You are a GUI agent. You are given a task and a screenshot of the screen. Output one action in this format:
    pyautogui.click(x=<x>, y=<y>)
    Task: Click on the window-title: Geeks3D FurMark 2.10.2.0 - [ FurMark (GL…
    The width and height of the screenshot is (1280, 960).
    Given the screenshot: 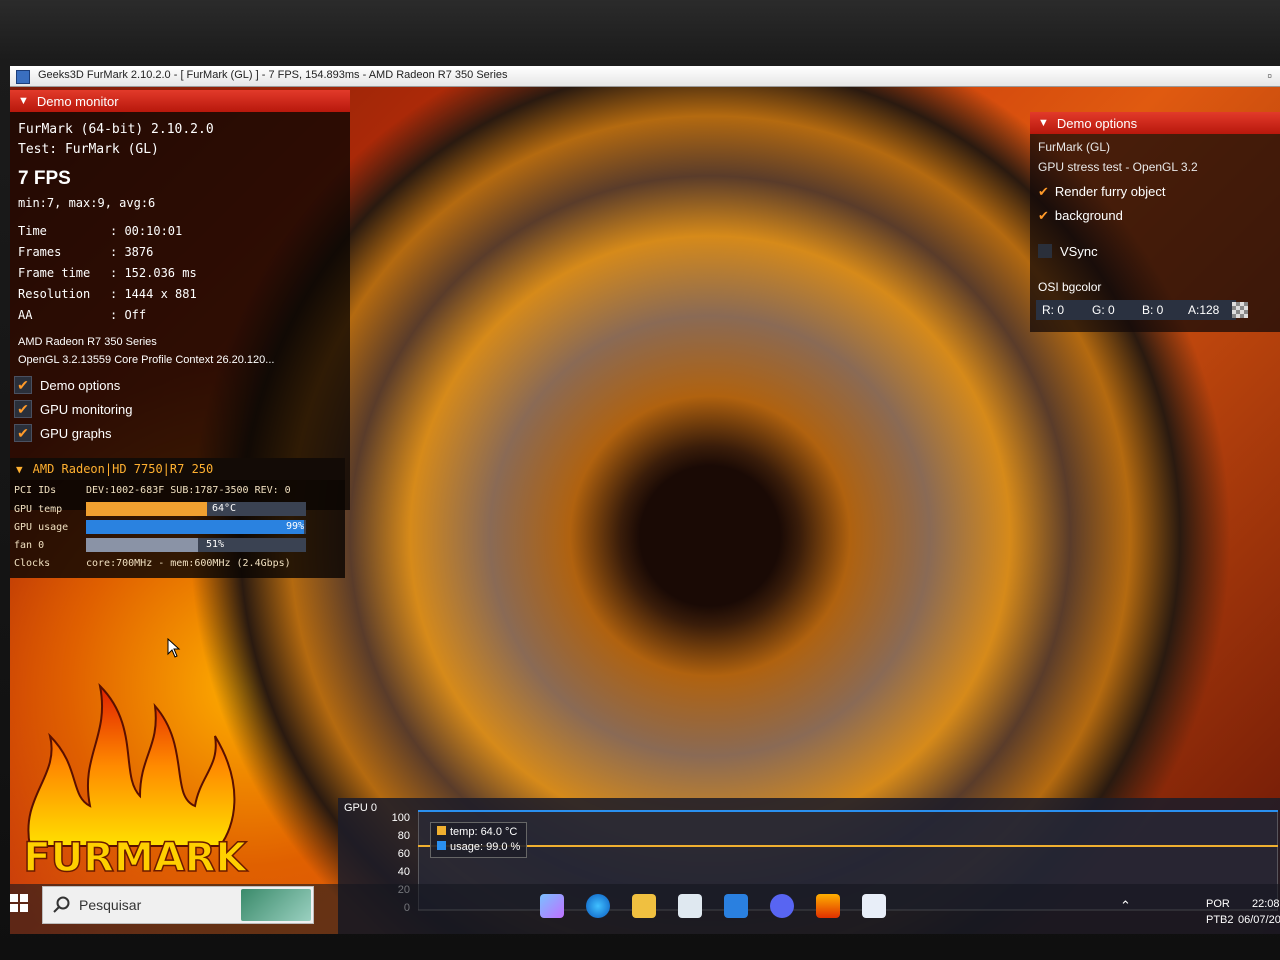 What is the action you would take?
    pyautogui.click(x=273, y=75)
    